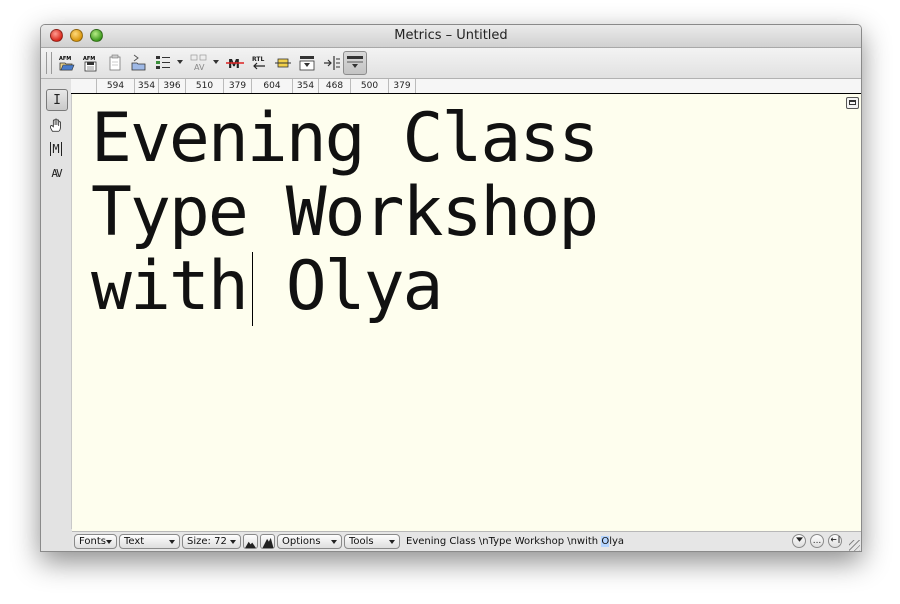  I want to click on open-file-icon, so click(138, 62).